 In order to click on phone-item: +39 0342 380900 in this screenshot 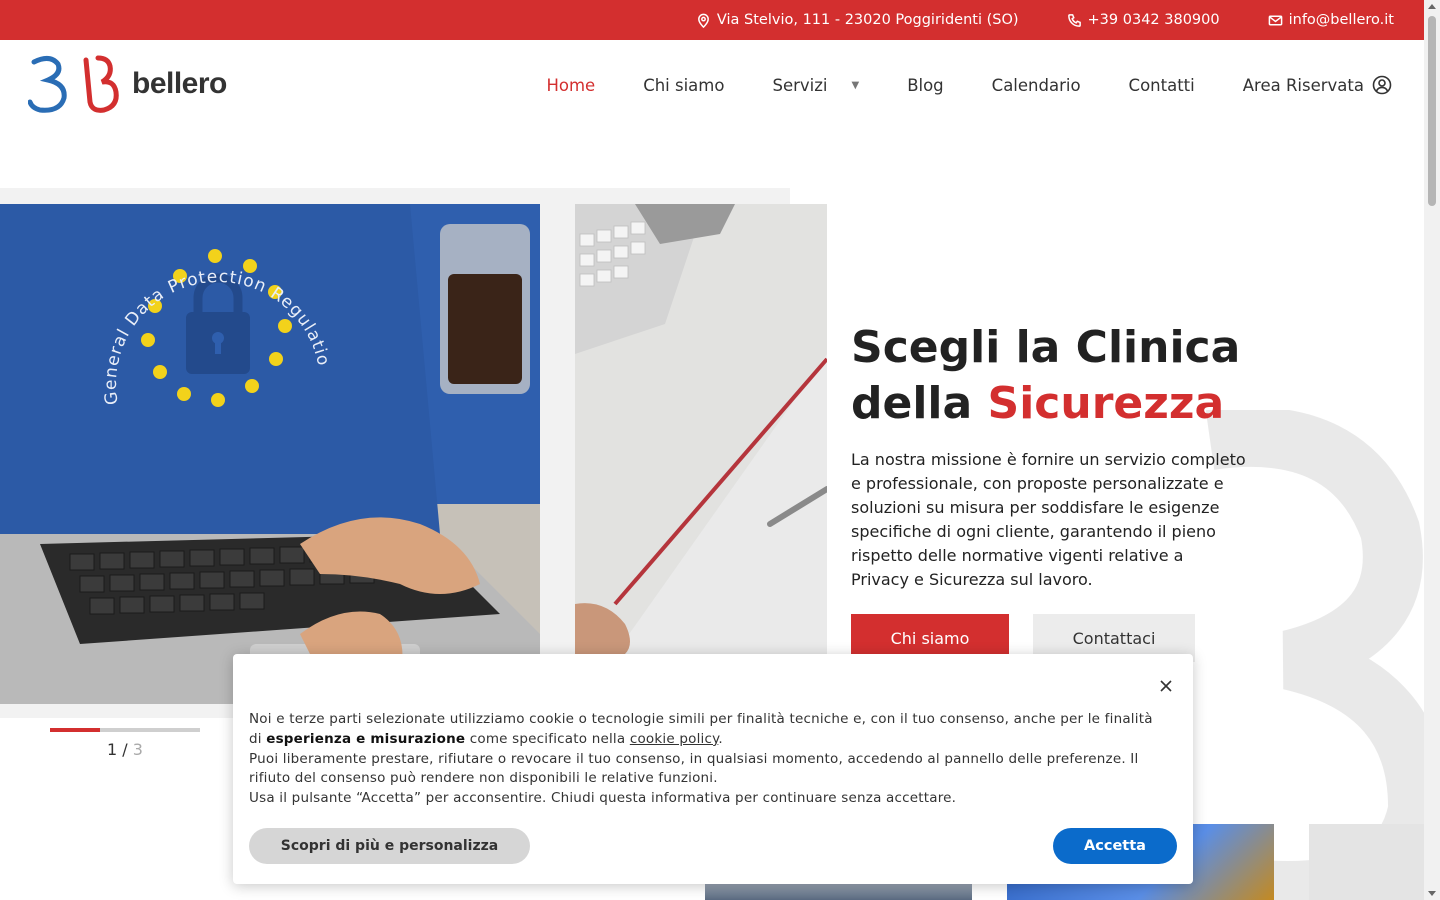, I will do `click(1143, 20)`.